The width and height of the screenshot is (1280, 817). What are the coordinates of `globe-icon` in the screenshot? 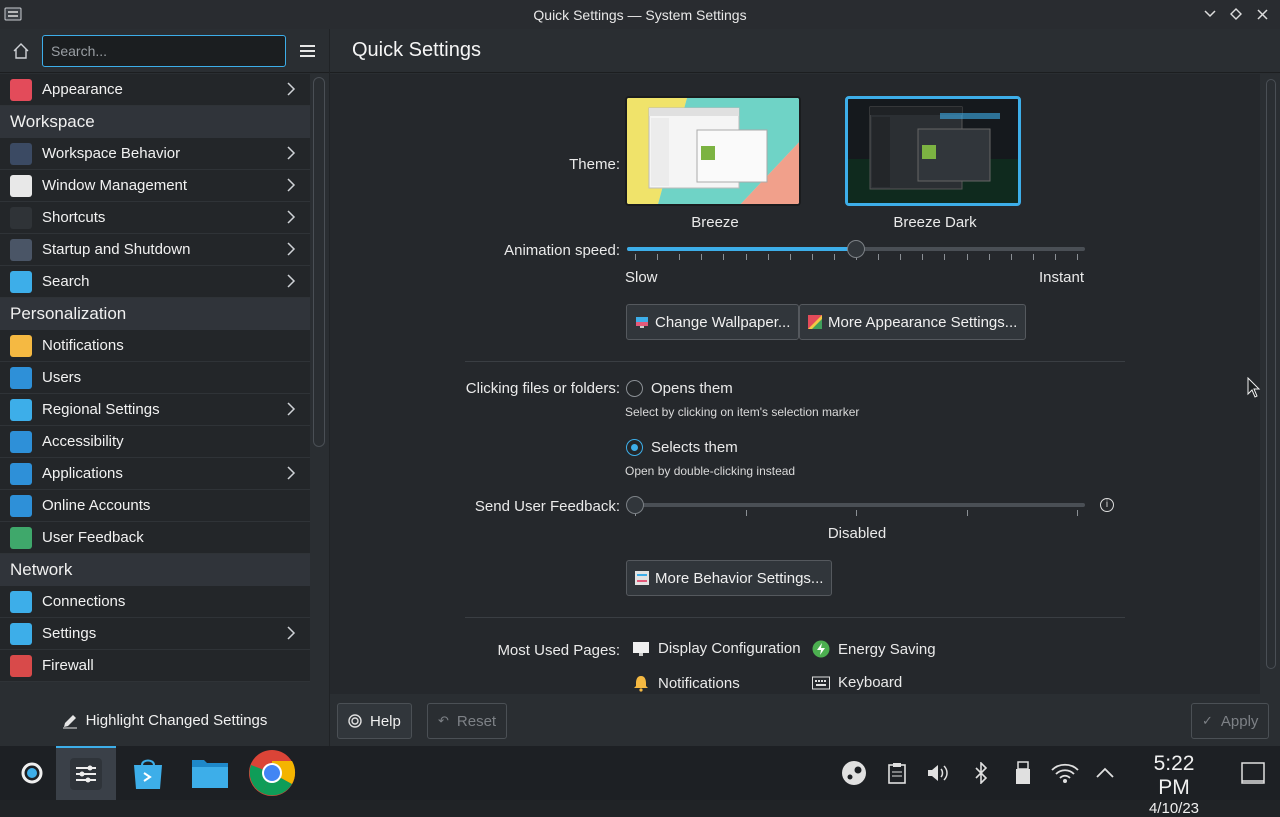 It's located at (21, 601).